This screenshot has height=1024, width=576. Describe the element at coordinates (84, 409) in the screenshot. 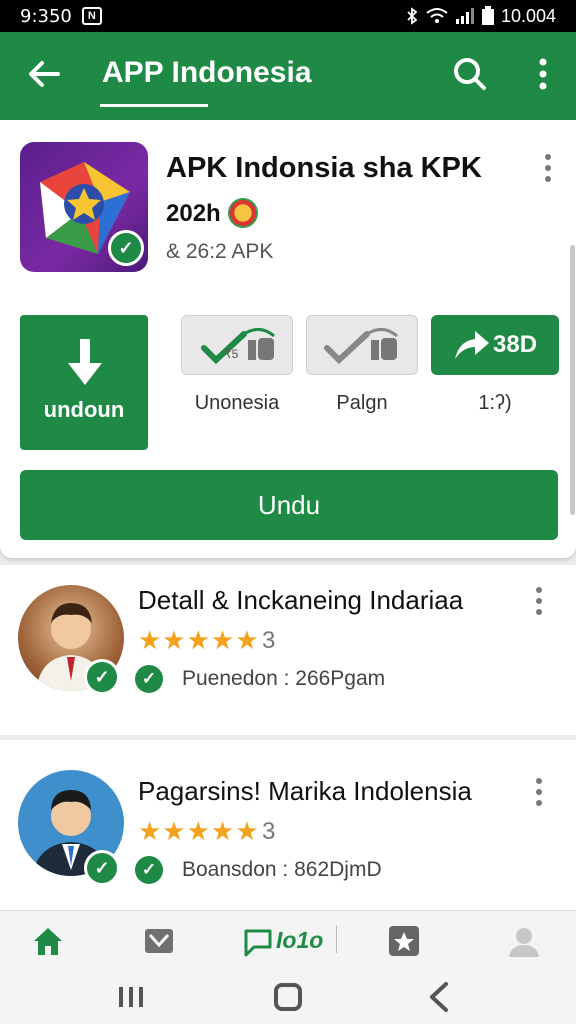

I see `download-label: undoun` at that location.